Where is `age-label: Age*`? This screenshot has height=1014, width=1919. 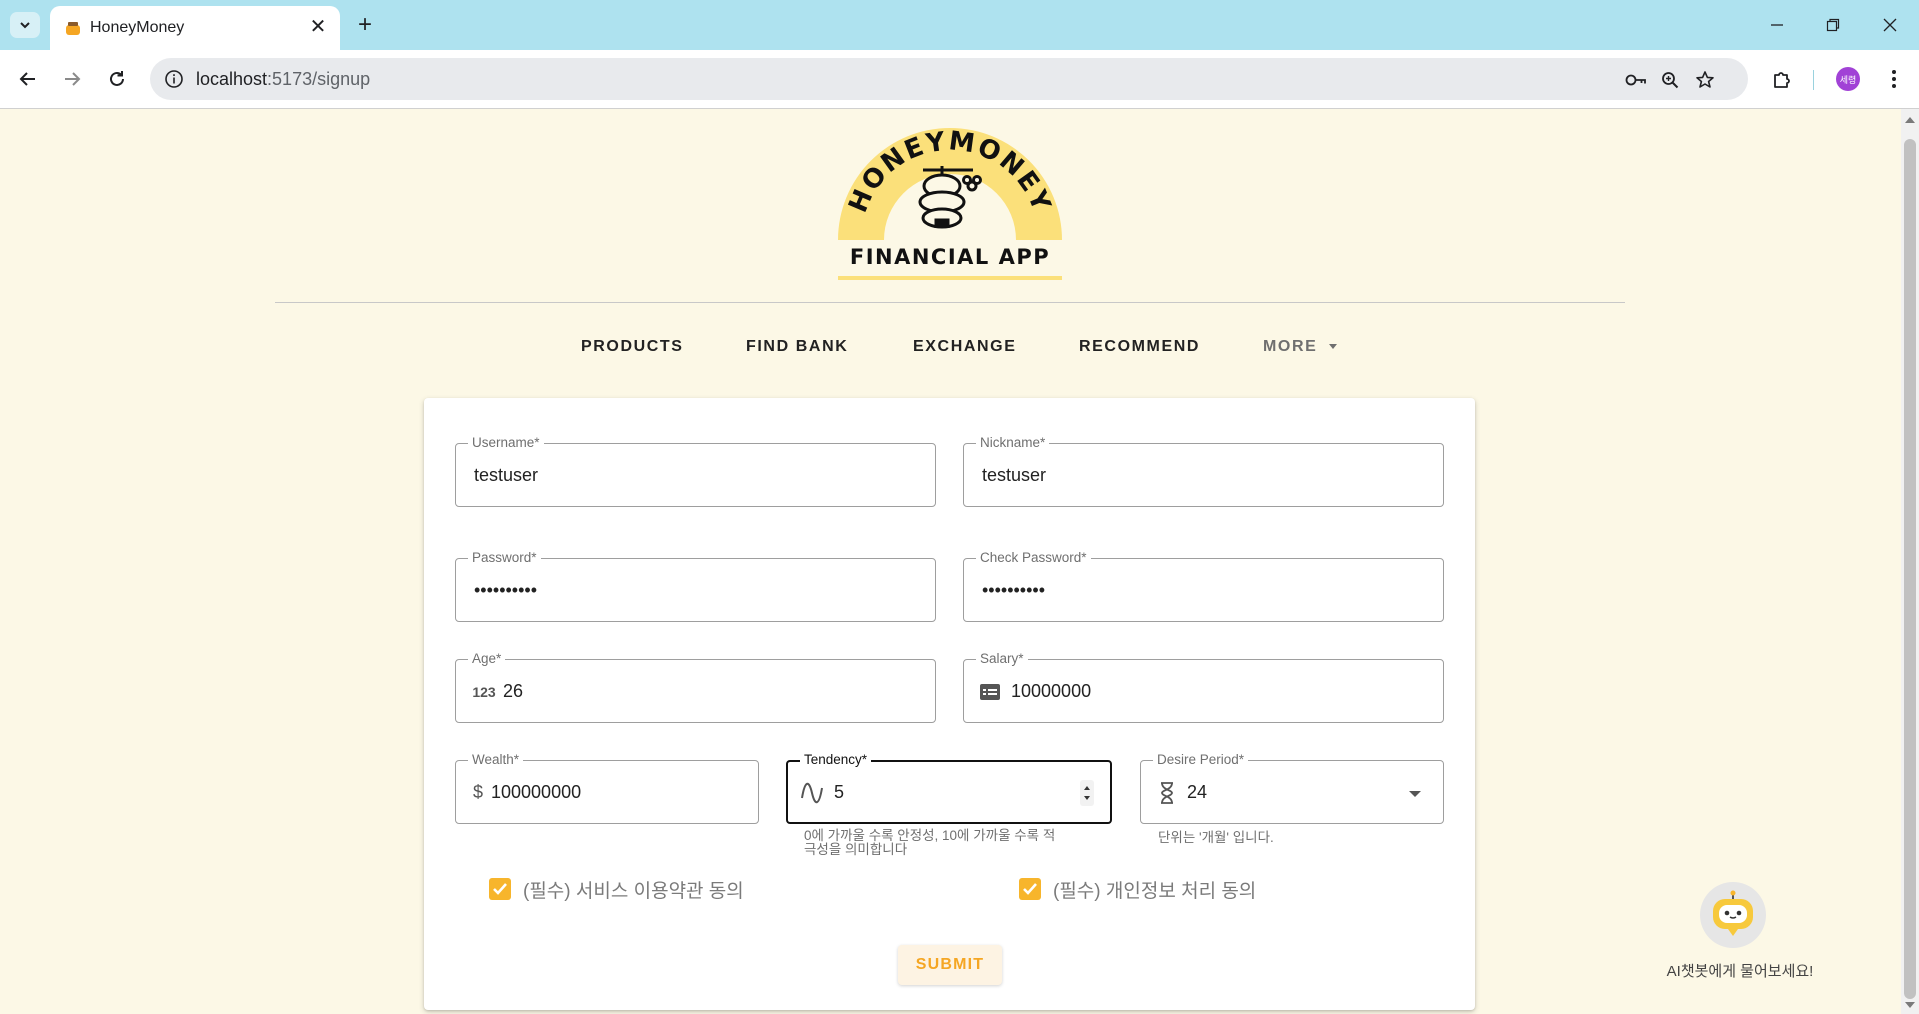 age-label: Age* is located at coordinates (487, 659).